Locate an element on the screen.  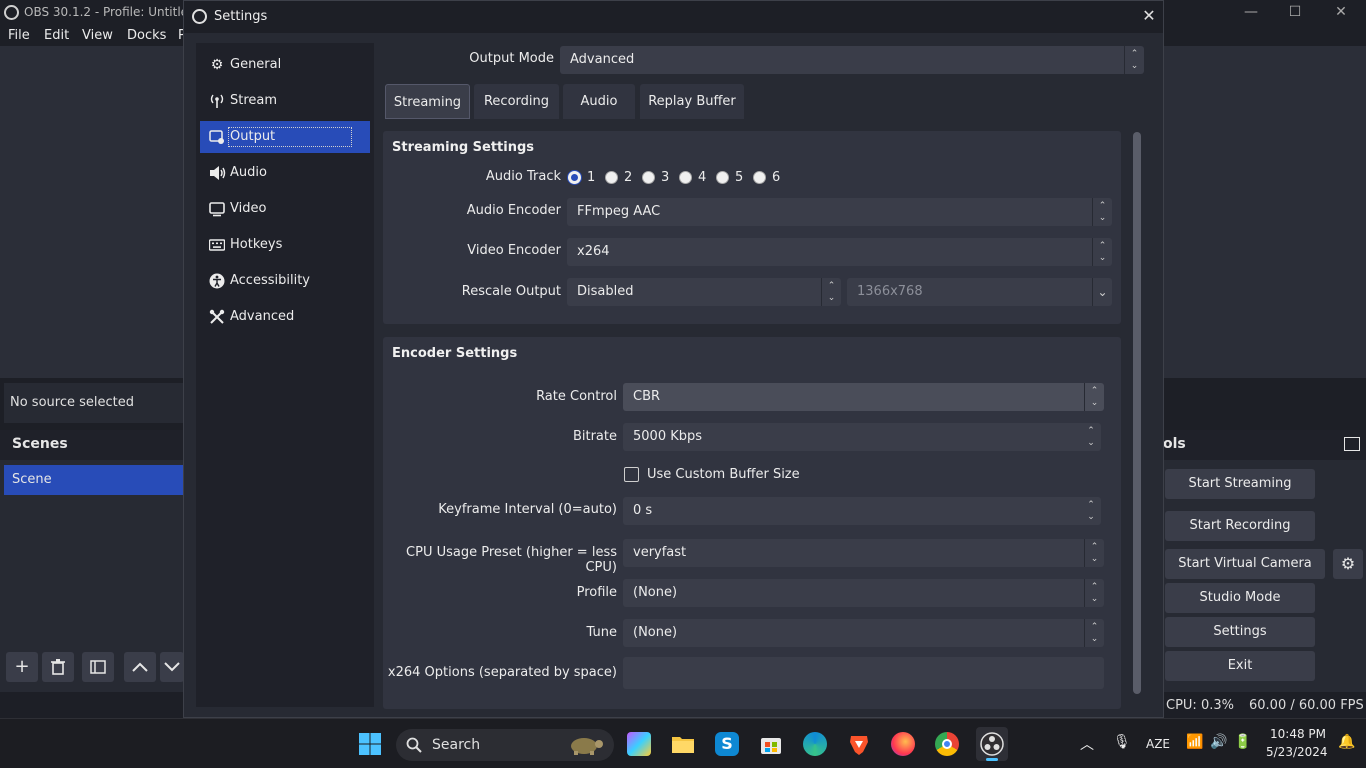
windows-start-icon is located at coordinates (370, 744).